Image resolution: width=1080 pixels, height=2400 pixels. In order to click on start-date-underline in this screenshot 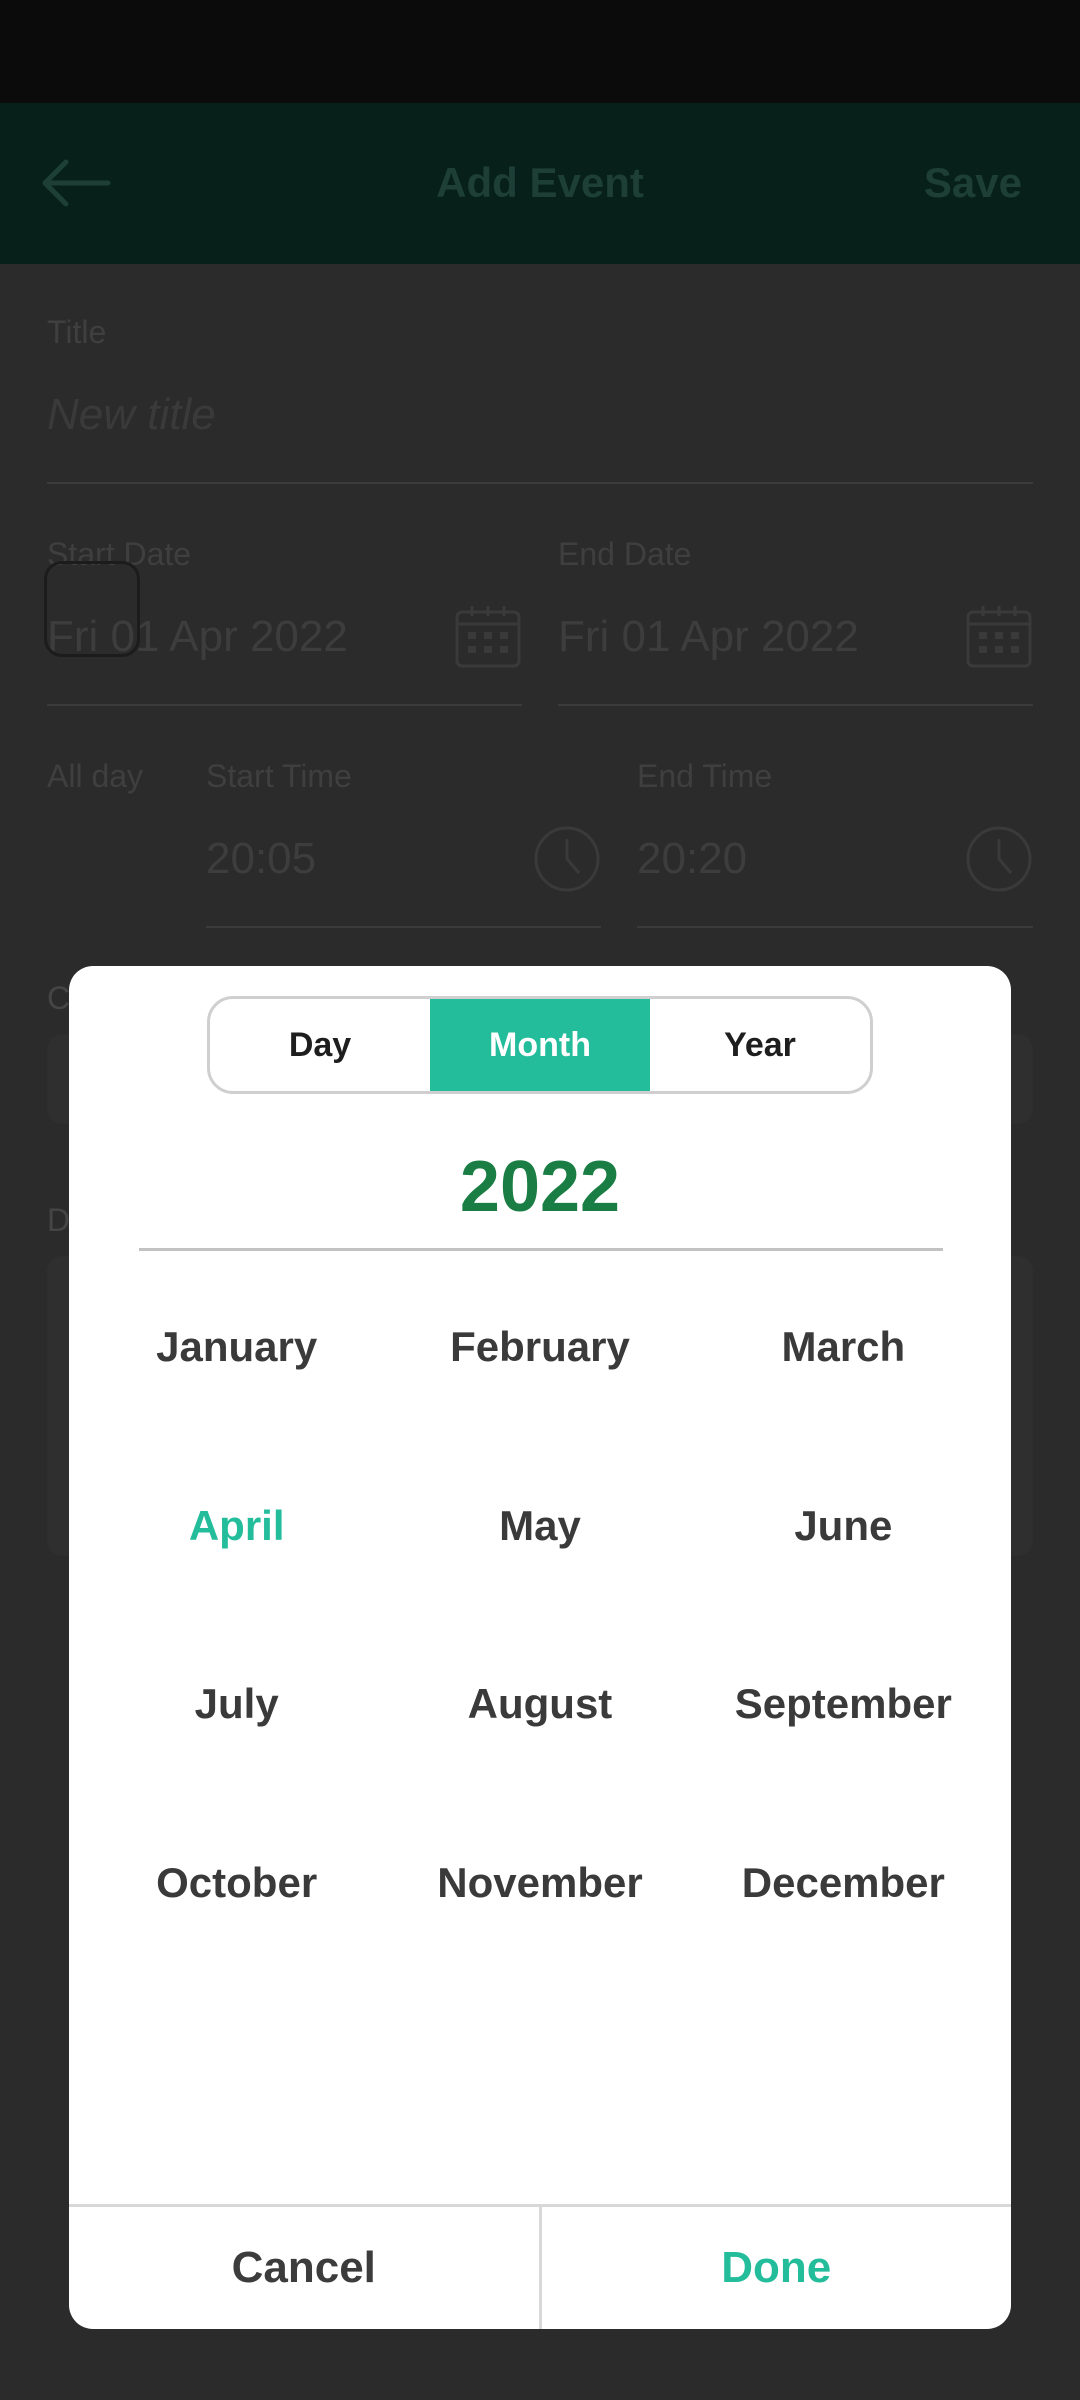, I will do `click(284, 705)`.